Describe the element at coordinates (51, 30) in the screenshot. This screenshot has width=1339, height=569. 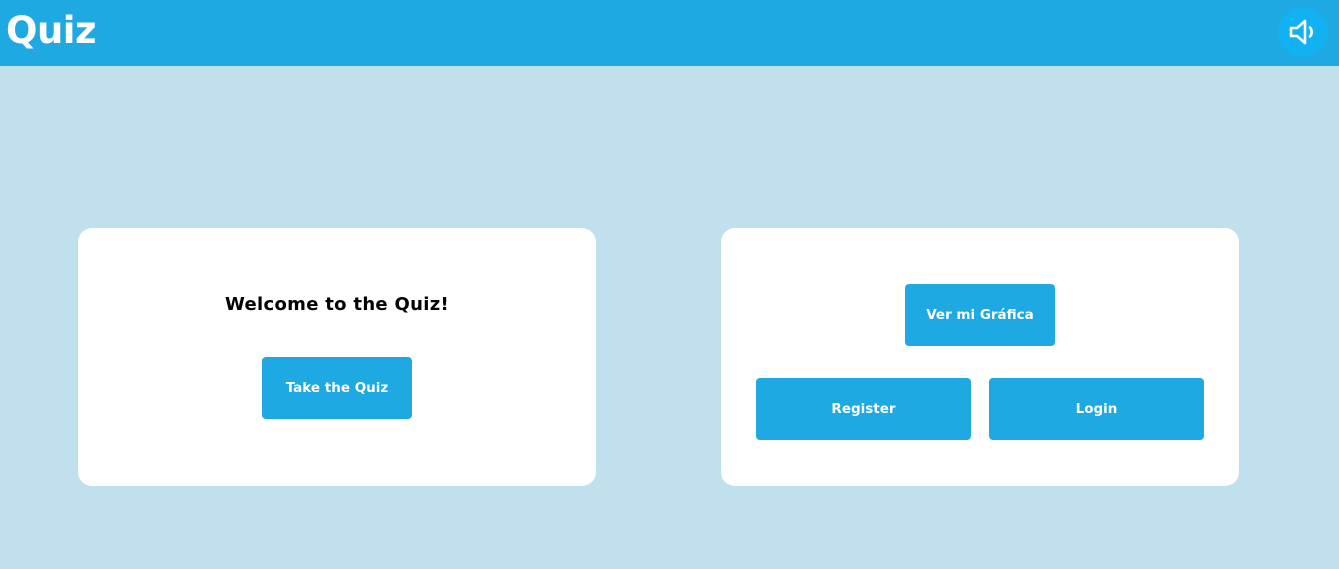
I see `app-title: Quiz` at that location.